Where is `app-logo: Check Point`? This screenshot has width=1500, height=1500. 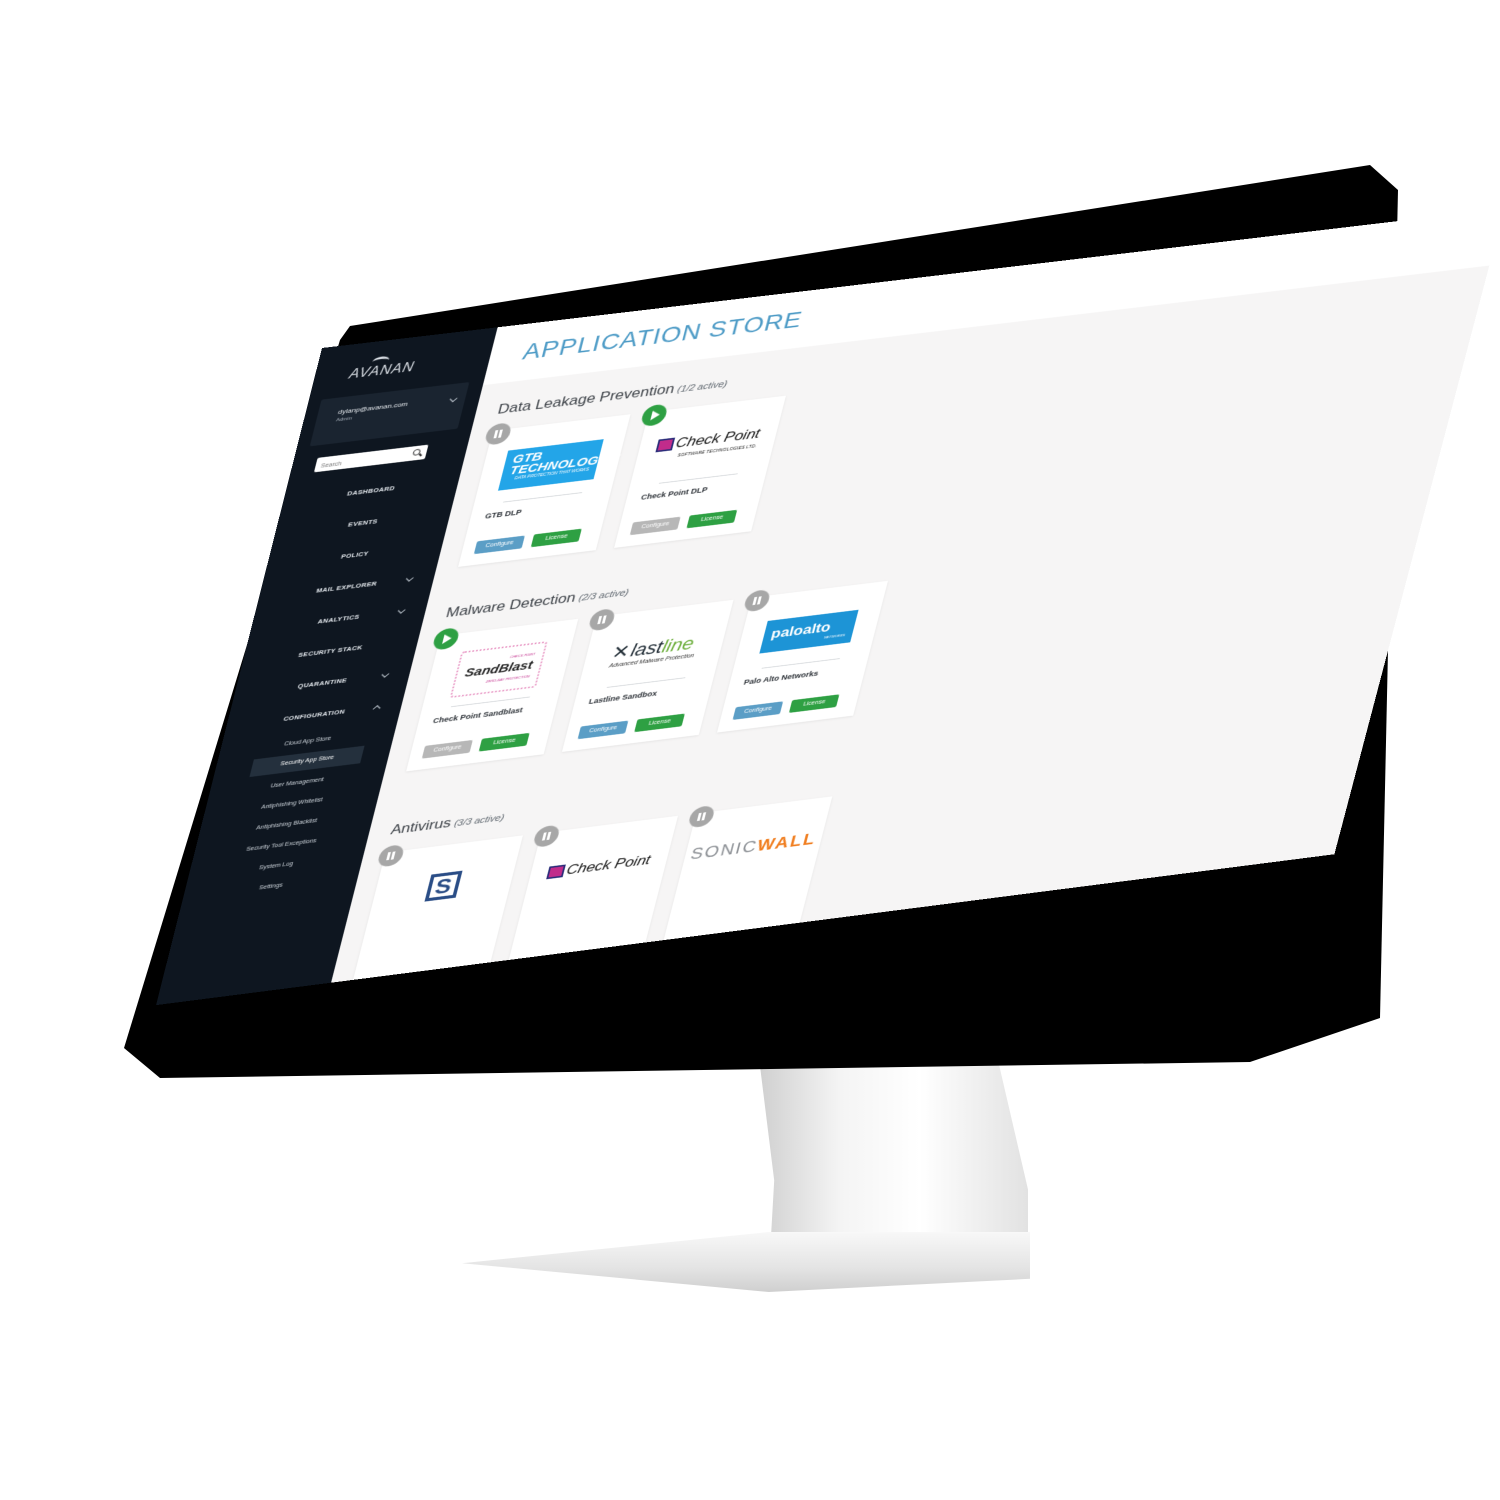
app-logo: Check Point is located at coordinates (599, 866).